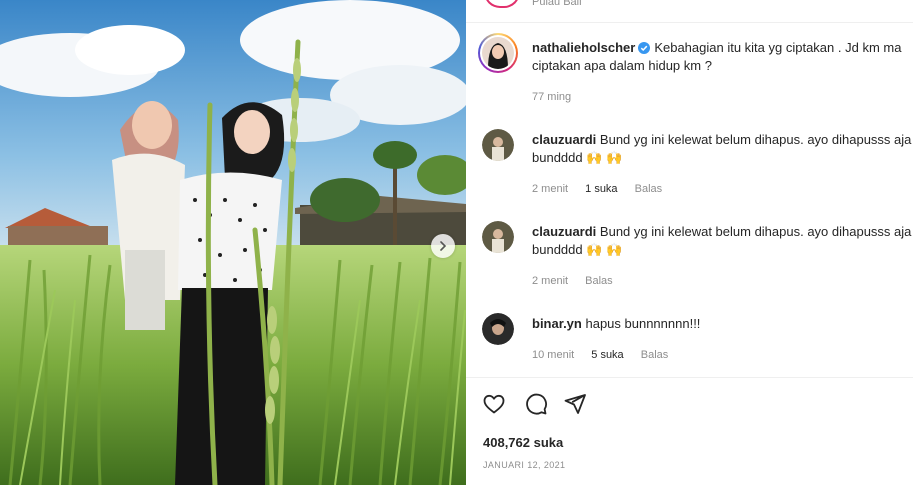 The height and width of the screenshot is (485, 913). I want to click on post-date: JANUARI 12, 2021, so click(524, 465).